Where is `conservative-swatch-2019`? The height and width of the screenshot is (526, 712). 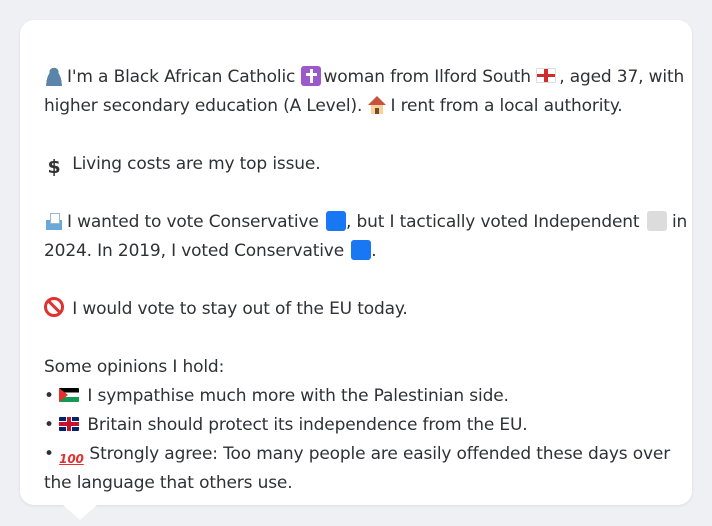 conservative-swatch-2019 is located at coordinates (361, 250).